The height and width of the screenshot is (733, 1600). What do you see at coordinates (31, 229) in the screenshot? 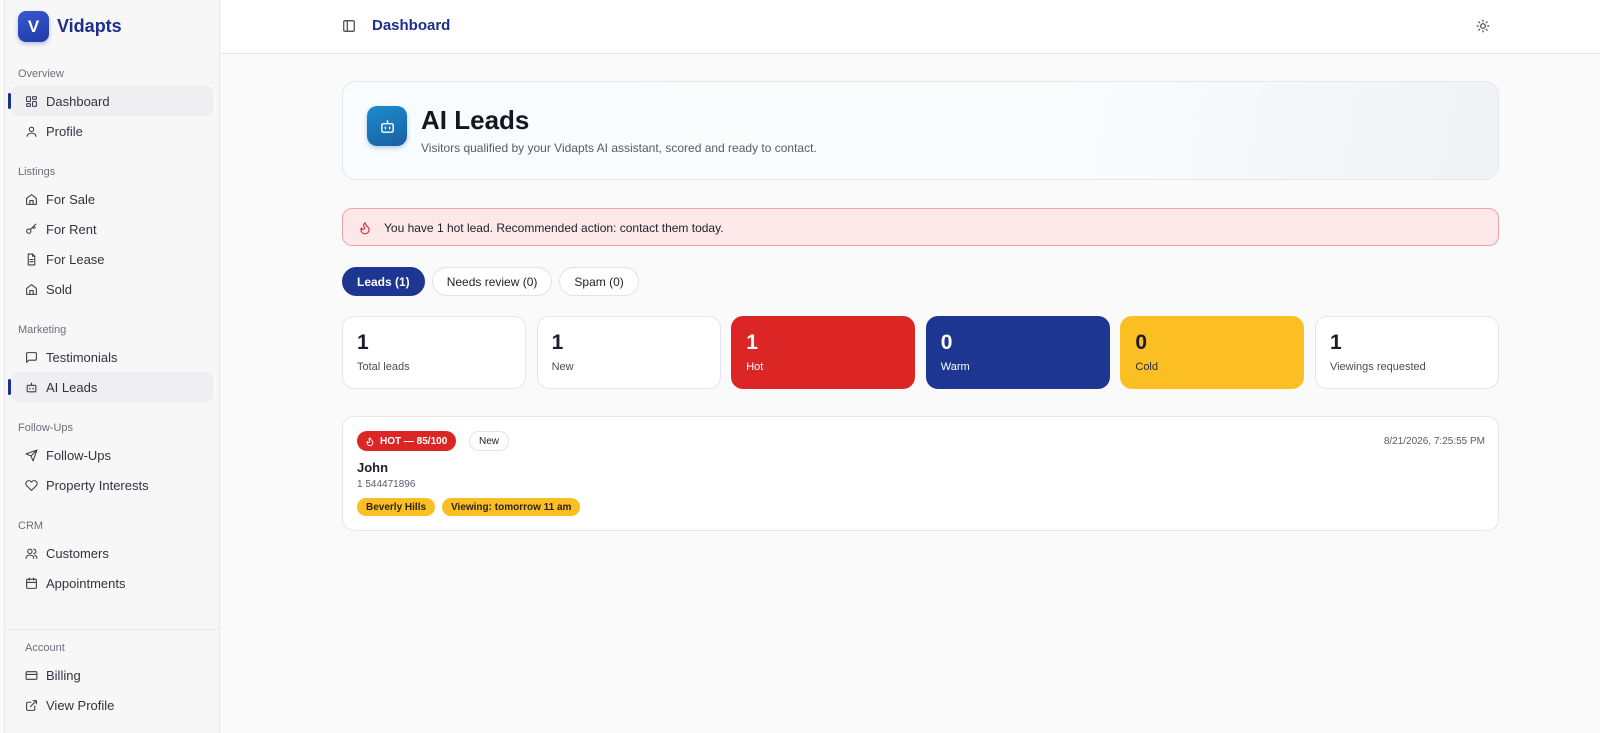
I see `key-icon` at bounding box center [31, 229].